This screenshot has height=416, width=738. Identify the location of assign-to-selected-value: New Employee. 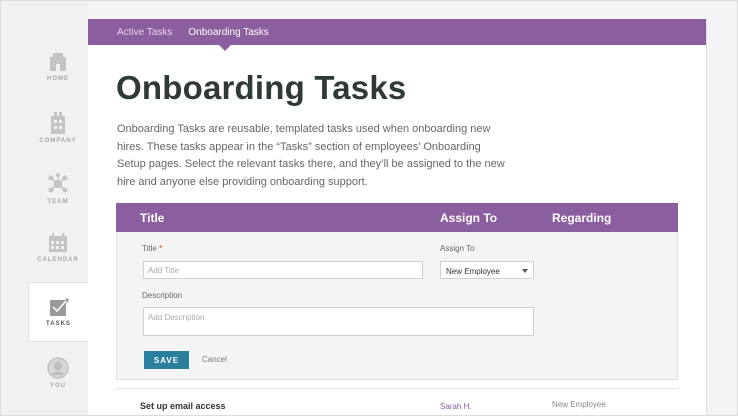
(473, 271).